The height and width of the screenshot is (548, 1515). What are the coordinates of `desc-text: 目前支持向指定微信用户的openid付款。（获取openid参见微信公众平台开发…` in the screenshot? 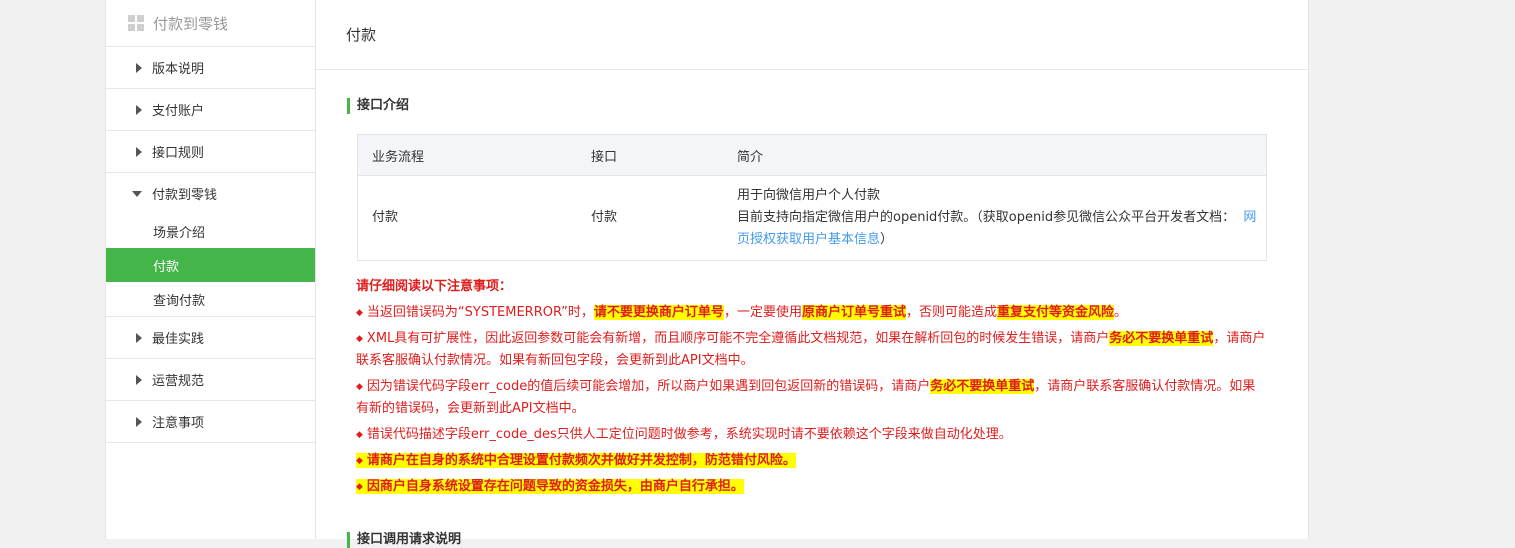 It's located at (986, 217).